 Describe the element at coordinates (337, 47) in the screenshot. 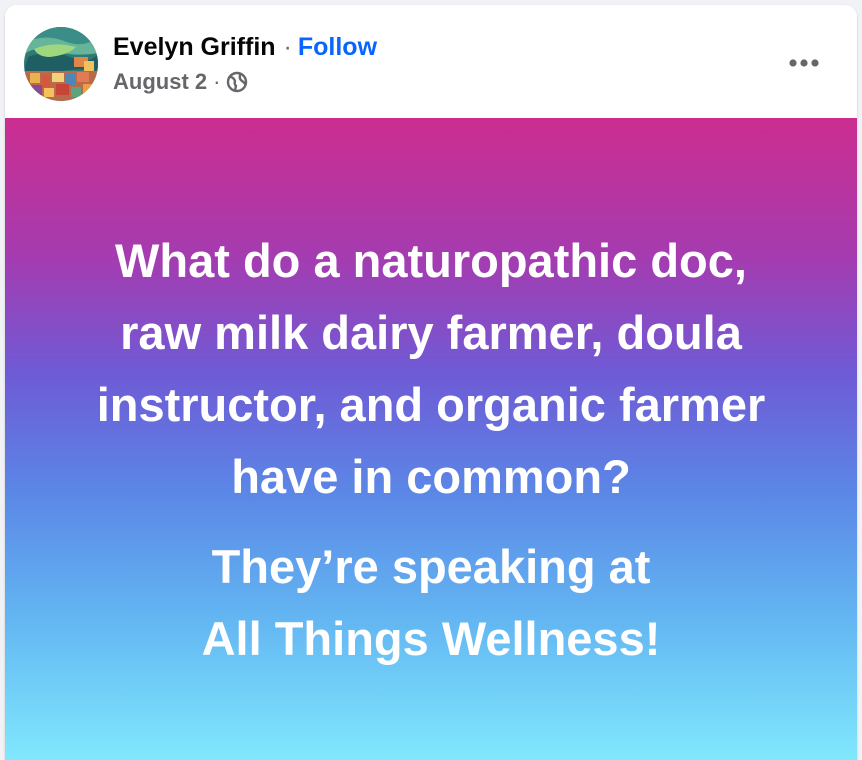

I see `follow-button: Follow` at that location.